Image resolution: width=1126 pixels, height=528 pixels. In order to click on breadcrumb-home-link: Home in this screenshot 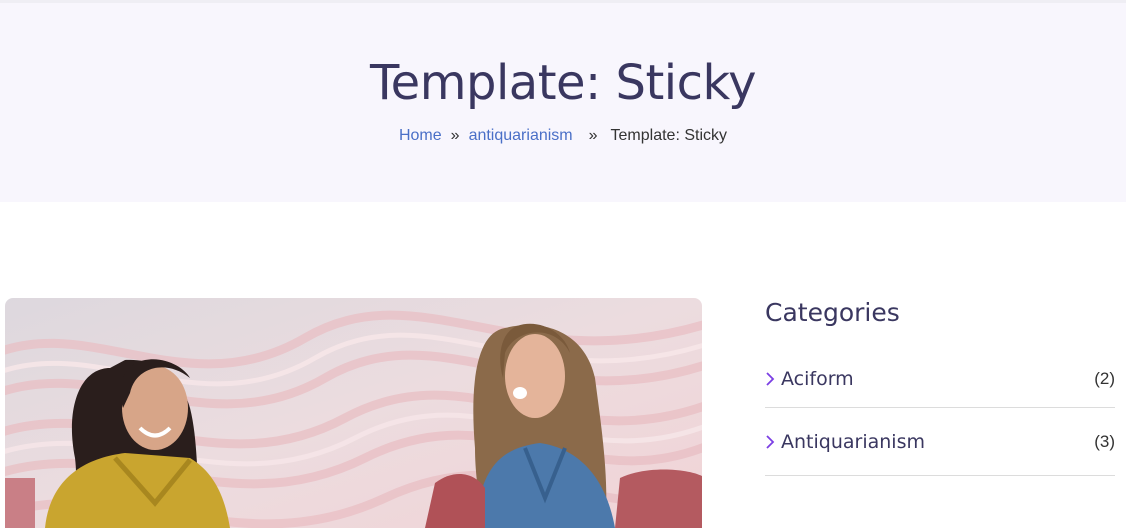, I will do `click(420, 135)`.